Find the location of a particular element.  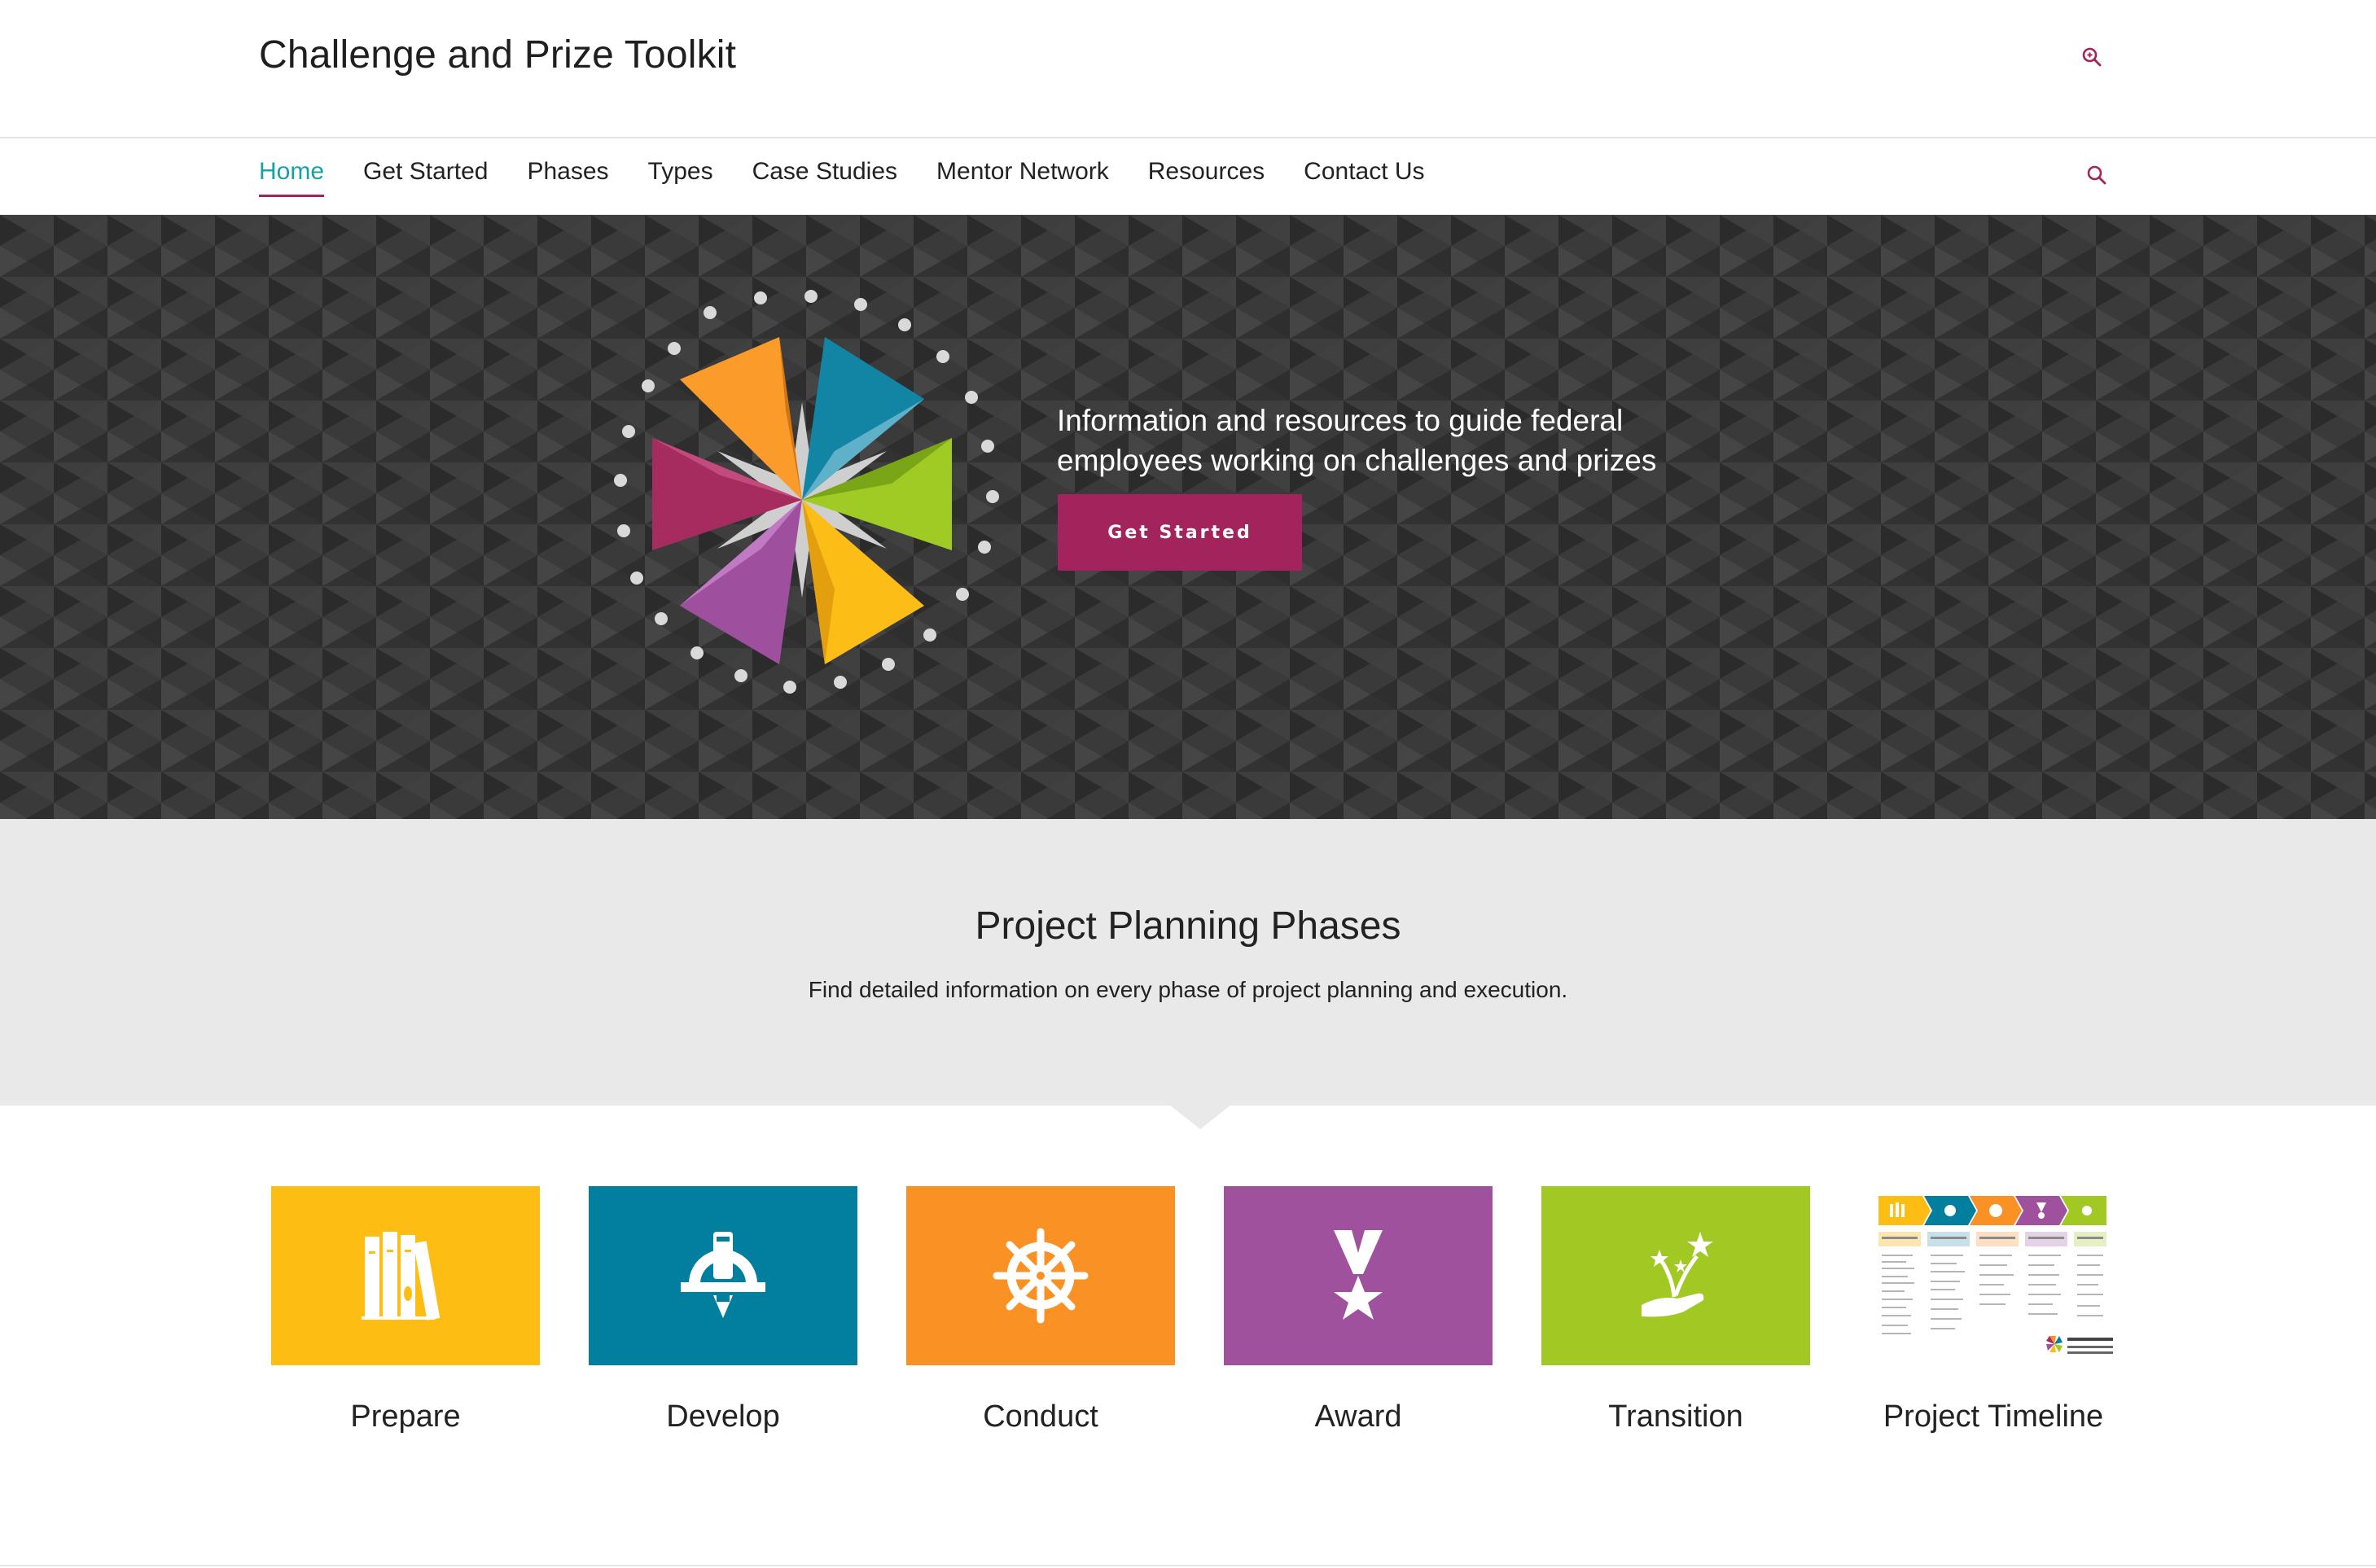

phase-tile-award is located at coordinates (1358, 1275).